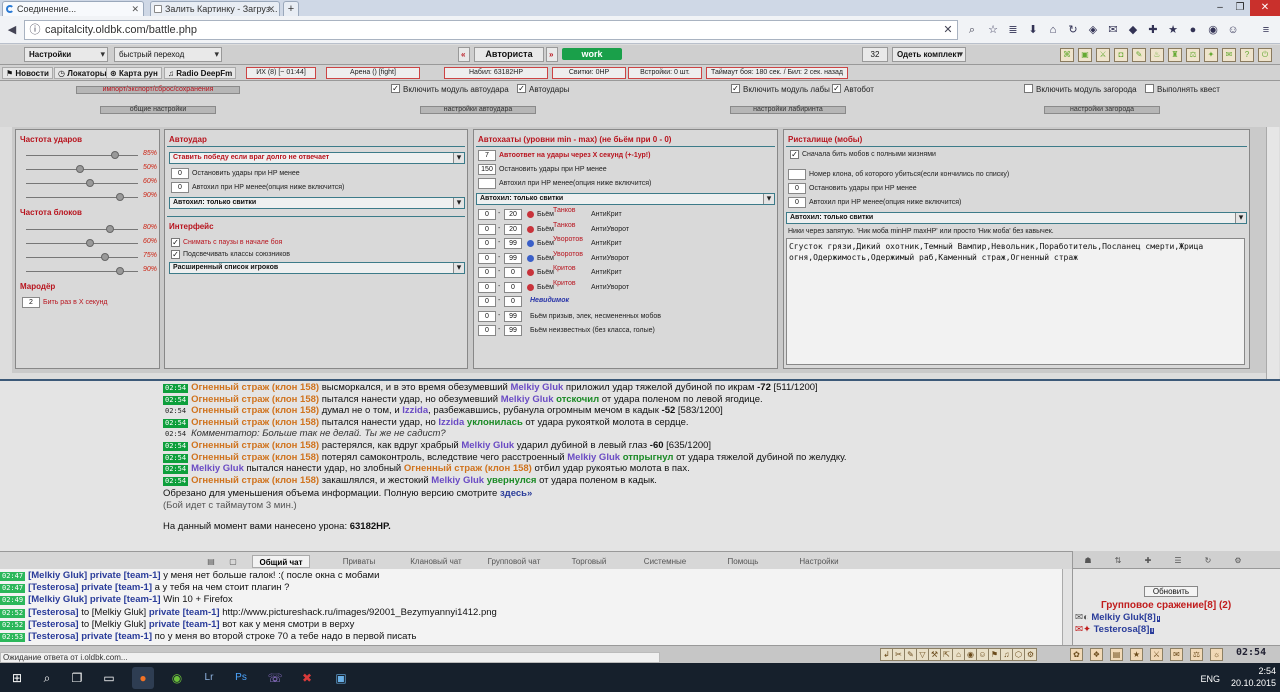 This screenshot has width=1280, height=692. What do you see at coordinates (665, 561) in the screenshot?
I see `tab-system: Системные` at bounding box center [665, 561].